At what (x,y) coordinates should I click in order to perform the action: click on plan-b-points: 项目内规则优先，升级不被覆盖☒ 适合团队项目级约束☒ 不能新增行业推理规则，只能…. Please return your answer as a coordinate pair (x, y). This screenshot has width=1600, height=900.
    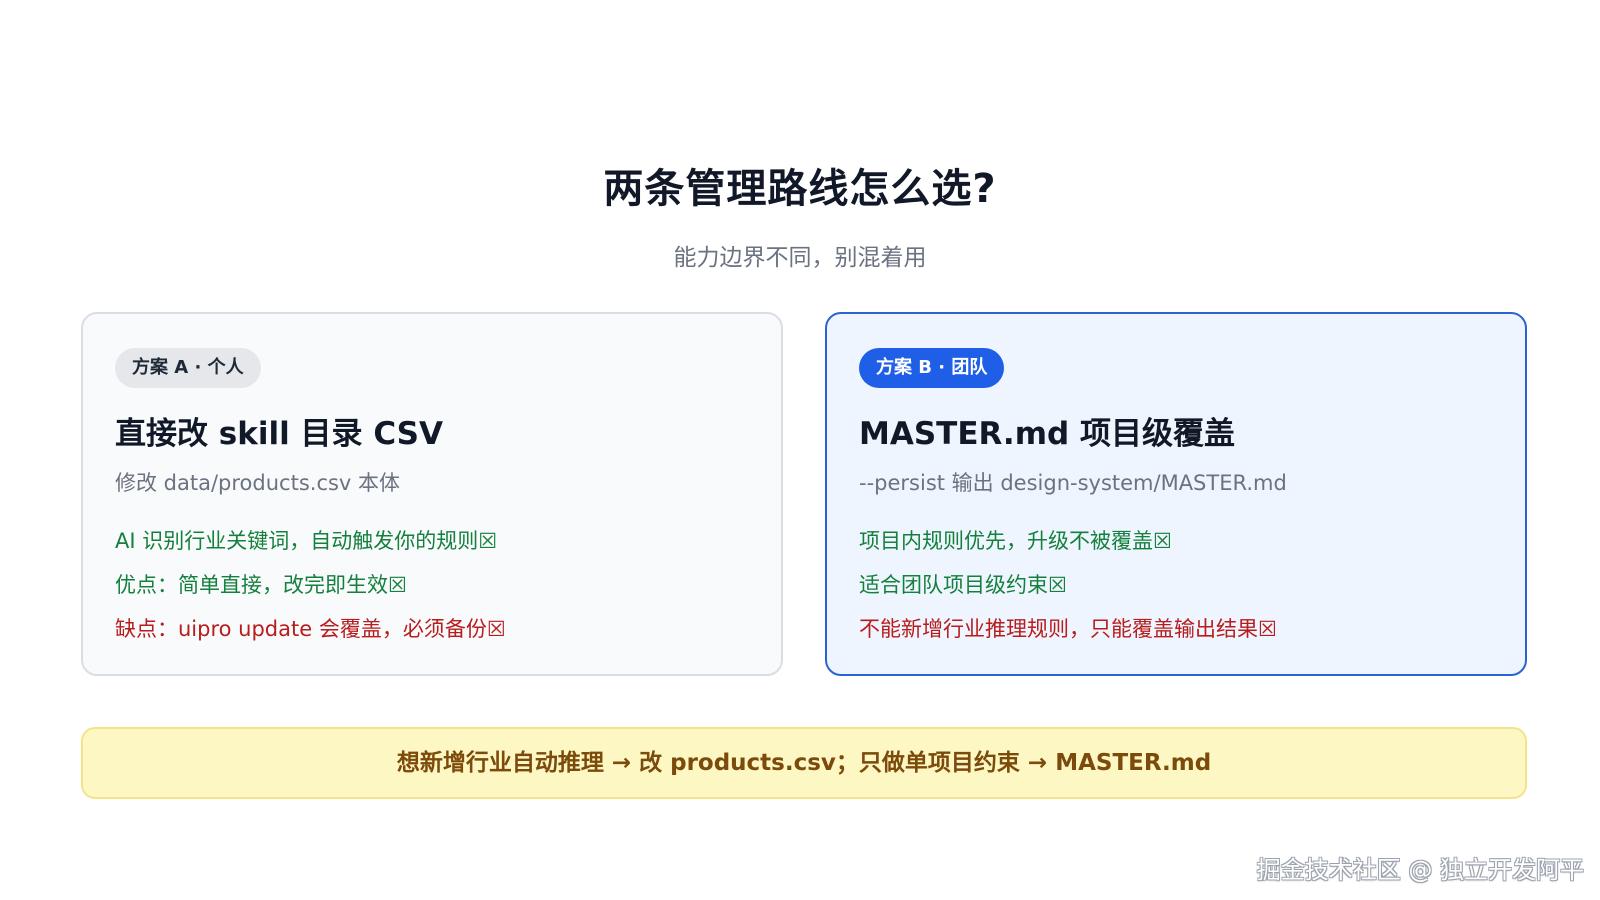
    Looking at the image, I should click on (1176, 585).